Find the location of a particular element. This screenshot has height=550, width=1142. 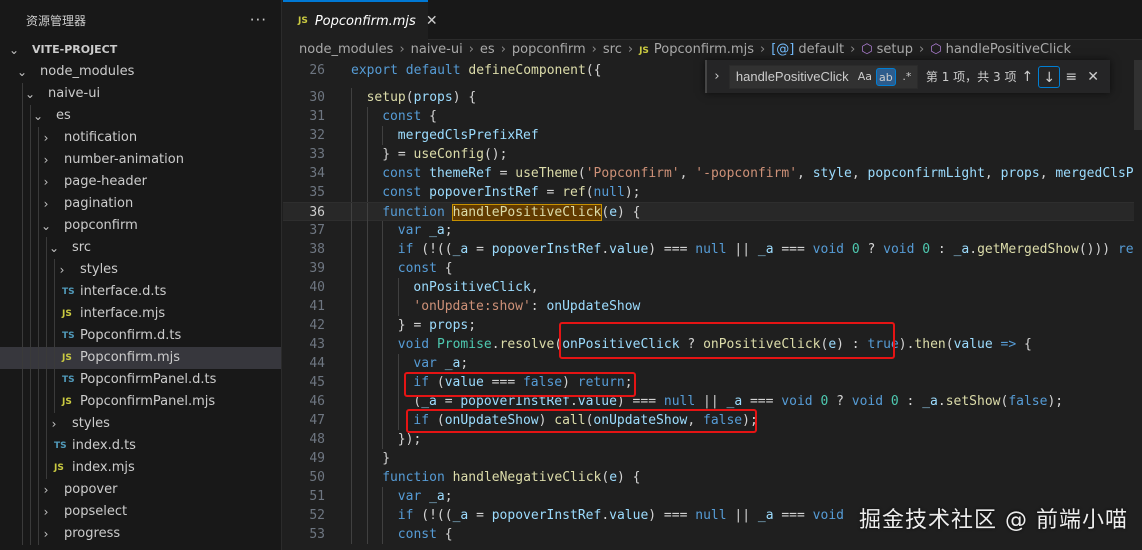

line-number: 44 is located at coordinates (317, 363).